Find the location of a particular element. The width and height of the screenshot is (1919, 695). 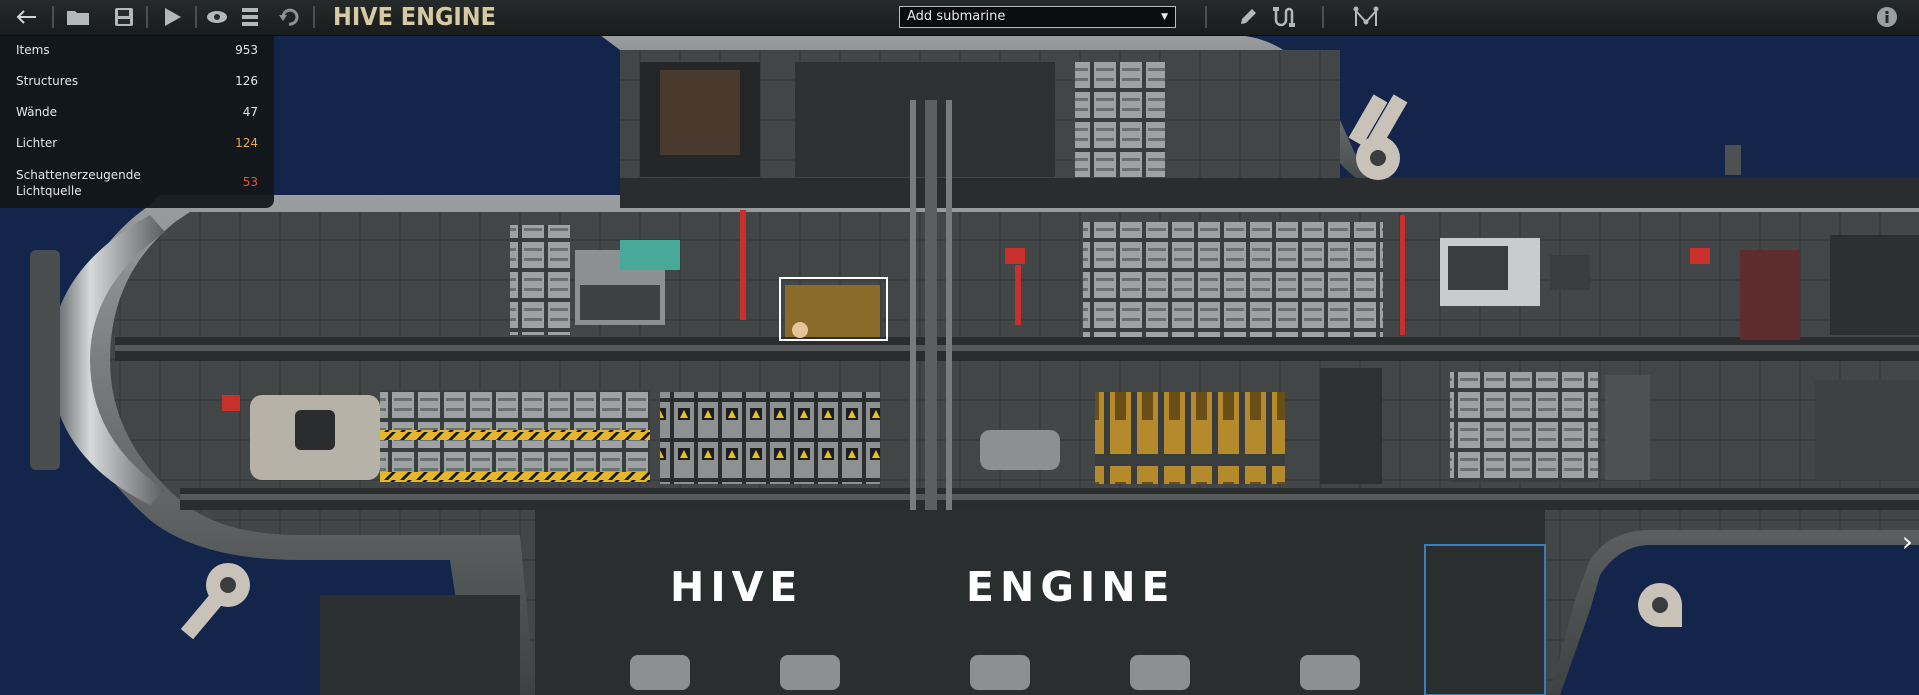

chevron-down-icon: ▼ is located at coordinates (1164, 17).